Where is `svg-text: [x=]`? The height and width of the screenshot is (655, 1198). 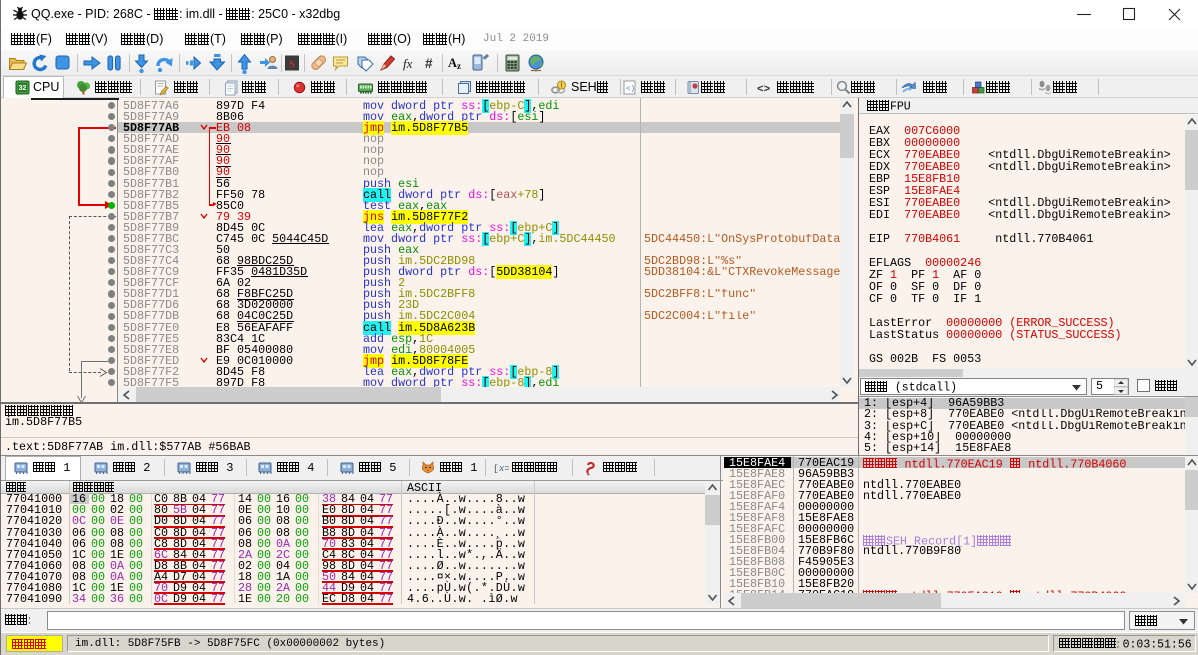
svg-text: [x=] is located at coordinates (501, 468).